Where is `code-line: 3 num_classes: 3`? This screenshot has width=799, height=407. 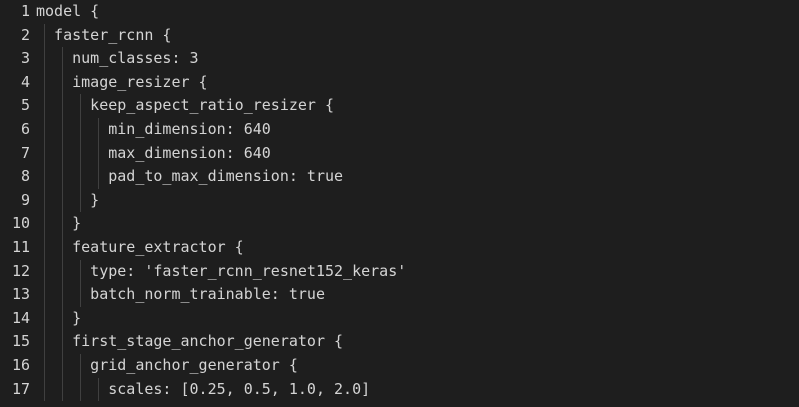 code-line: 3 num_classes: 3 is located at coordinates (399, 59).